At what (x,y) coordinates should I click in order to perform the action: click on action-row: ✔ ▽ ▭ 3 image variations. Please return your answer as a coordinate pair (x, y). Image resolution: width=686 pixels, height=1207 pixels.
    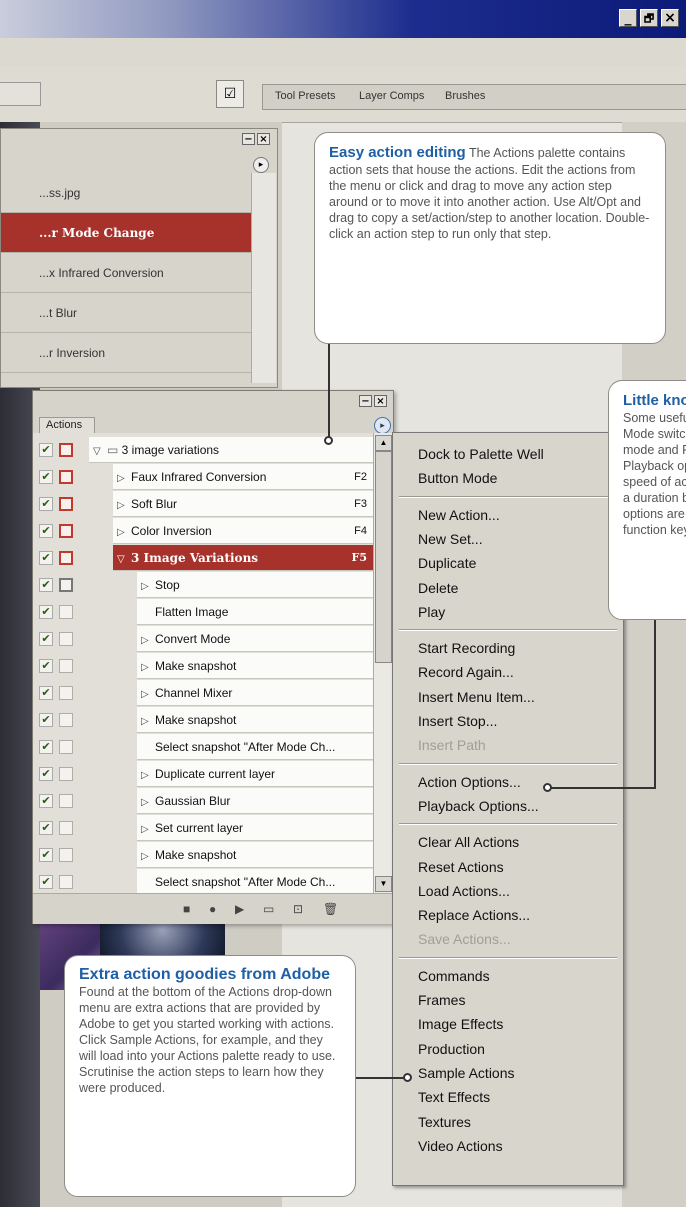
    Looking at the image, I should click on (203, 450).